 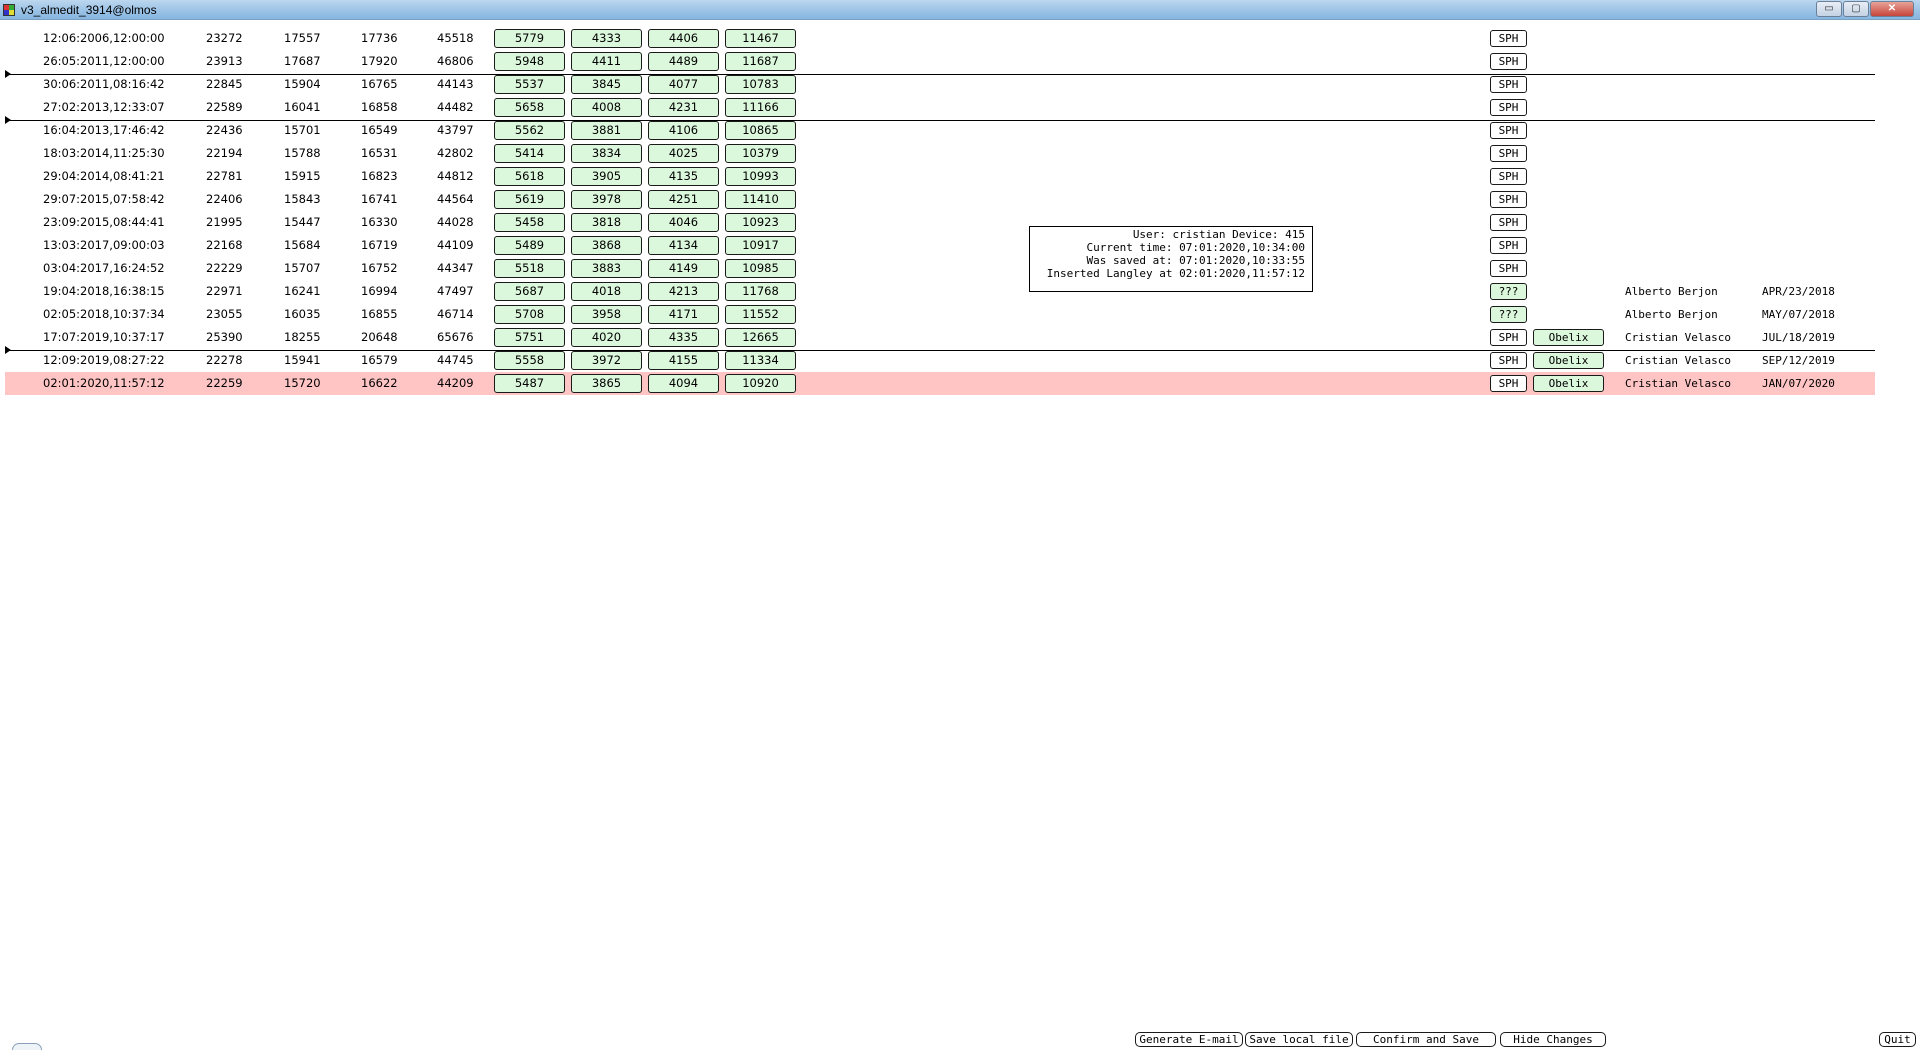 What do you see at coordinates (529, 337) in the screenshot?
I see `row-editable-value-1: 5751` at bounding box center [529, 337].